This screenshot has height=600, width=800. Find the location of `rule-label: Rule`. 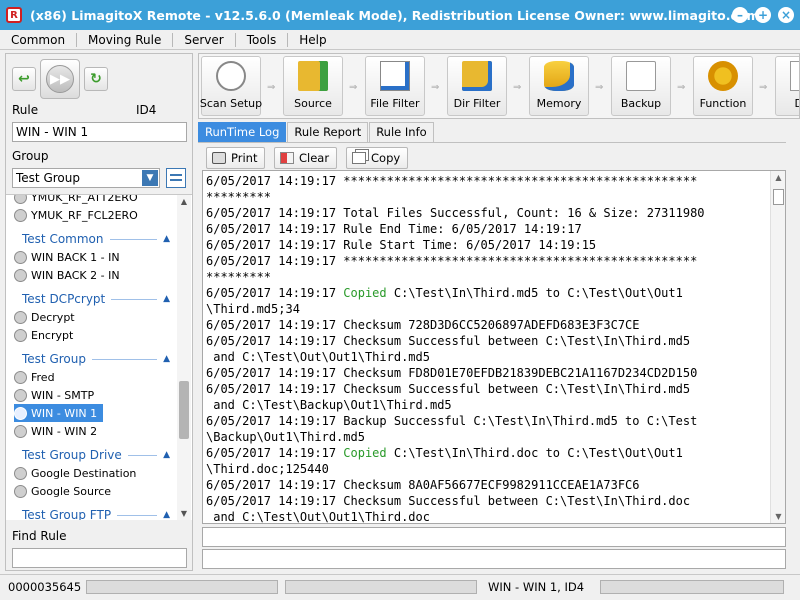

rule-label: Rule is located at coordinates (25, 110).